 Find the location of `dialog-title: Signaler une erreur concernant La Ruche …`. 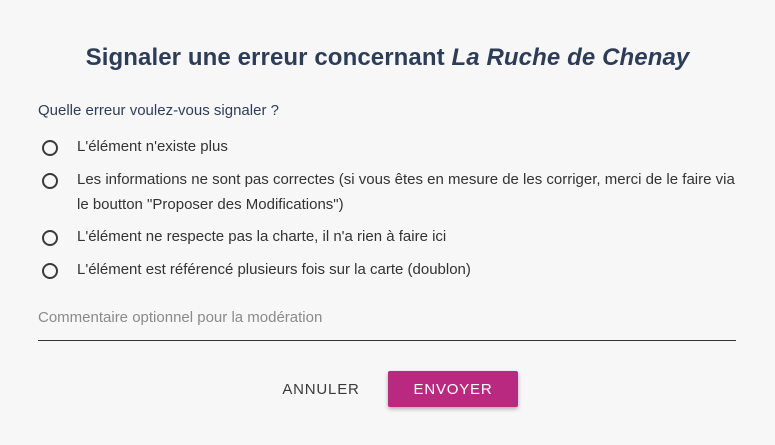

dialog-title: Signaler une erreur concernant La Ruche … is located at coordinates (387, 58).